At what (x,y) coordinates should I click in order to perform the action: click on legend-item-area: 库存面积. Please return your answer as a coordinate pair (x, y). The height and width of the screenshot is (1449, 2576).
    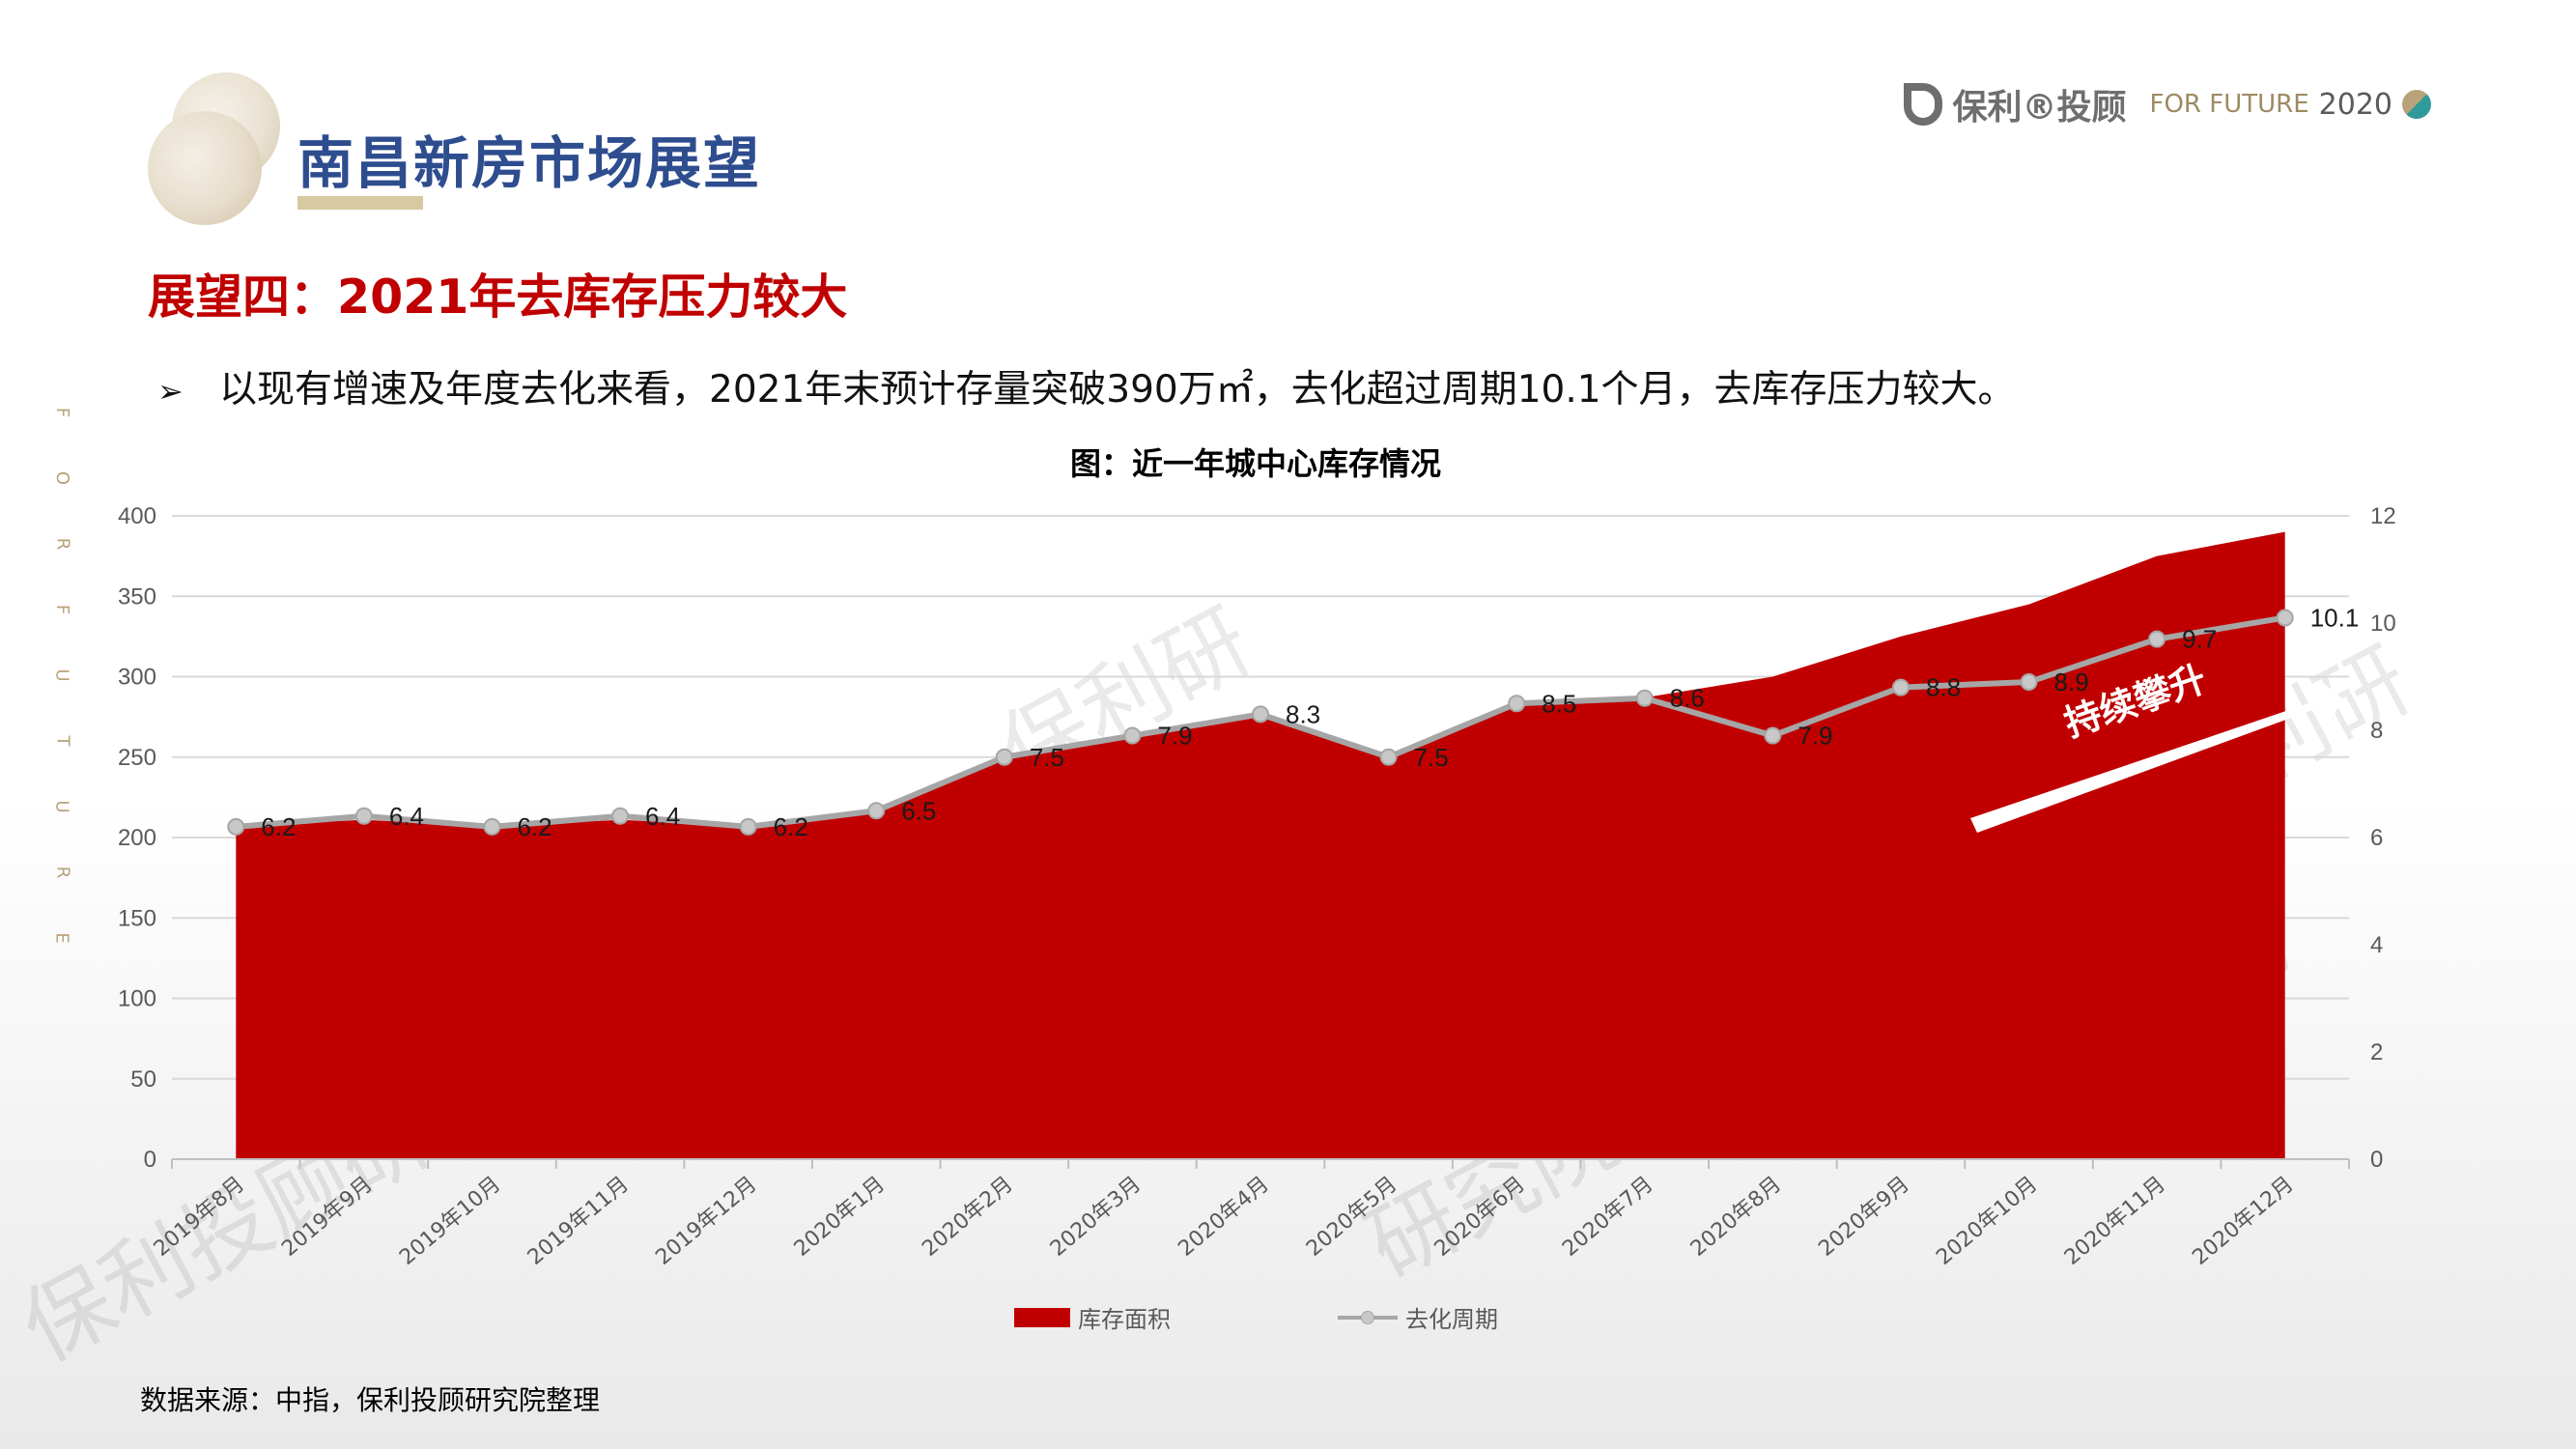
    Looking at the image, I should click on (1092, 1317).